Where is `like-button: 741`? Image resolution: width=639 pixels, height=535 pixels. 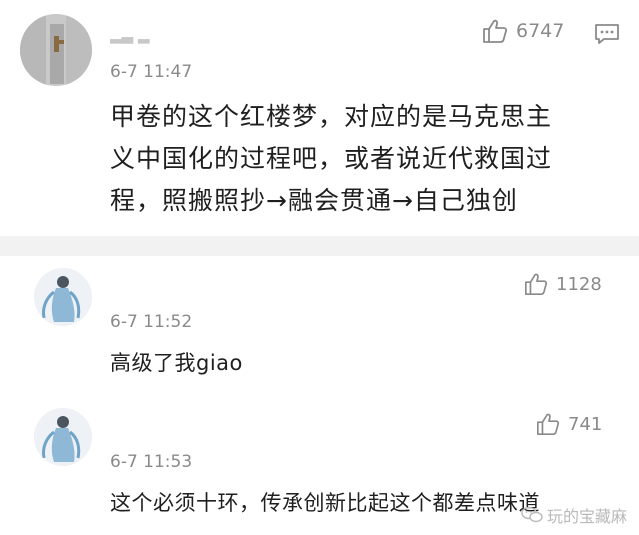
like-button: 741 is located at coordinates (569, 424).